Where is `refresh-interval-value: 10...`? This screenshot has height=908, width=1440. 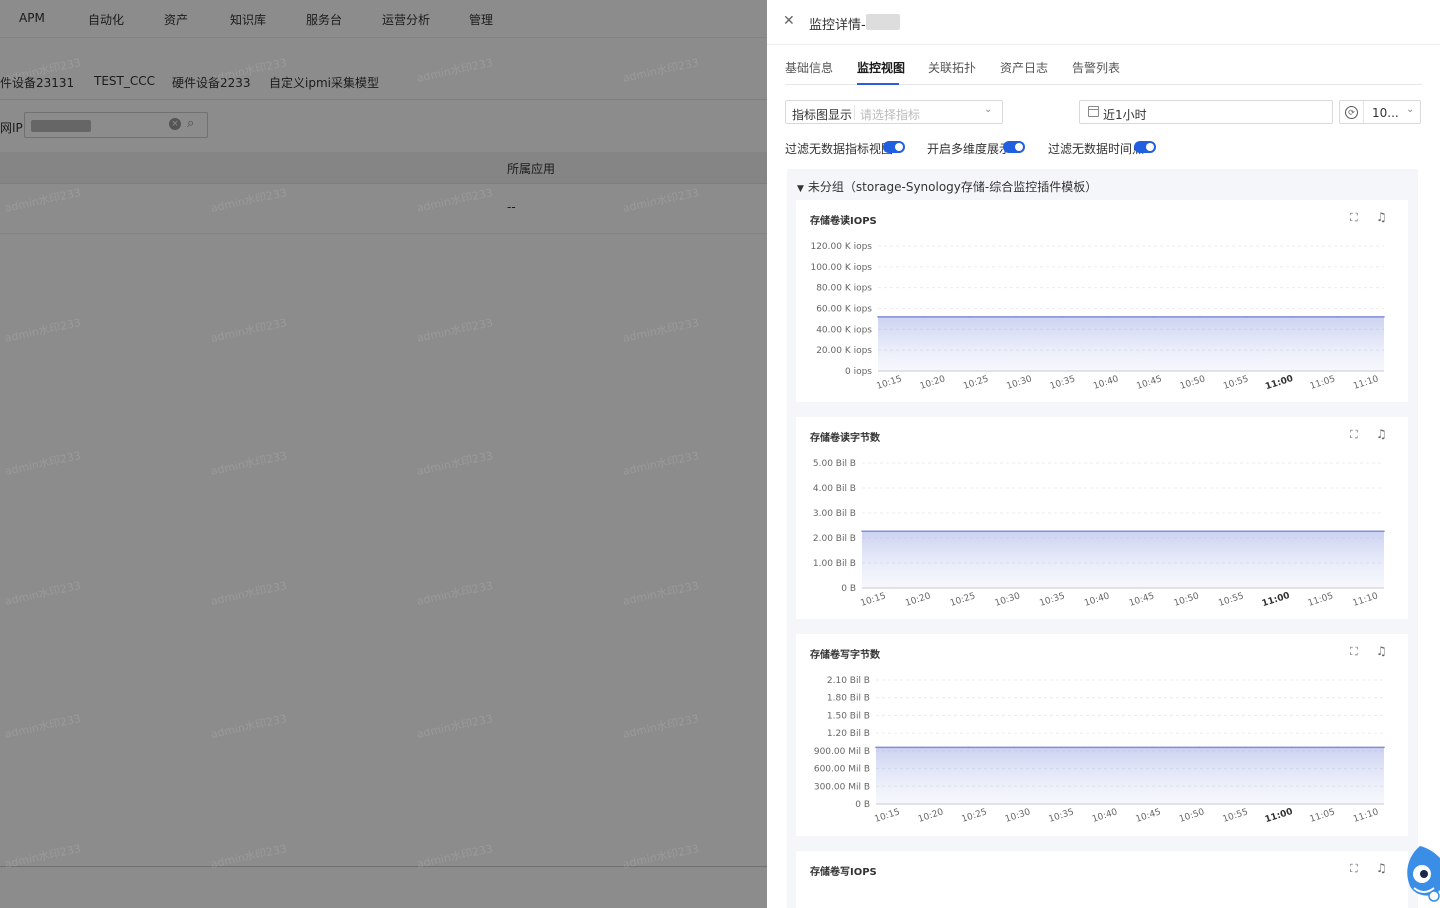 refresh-interval-value: 10... is located at coordinates (1385, 113).